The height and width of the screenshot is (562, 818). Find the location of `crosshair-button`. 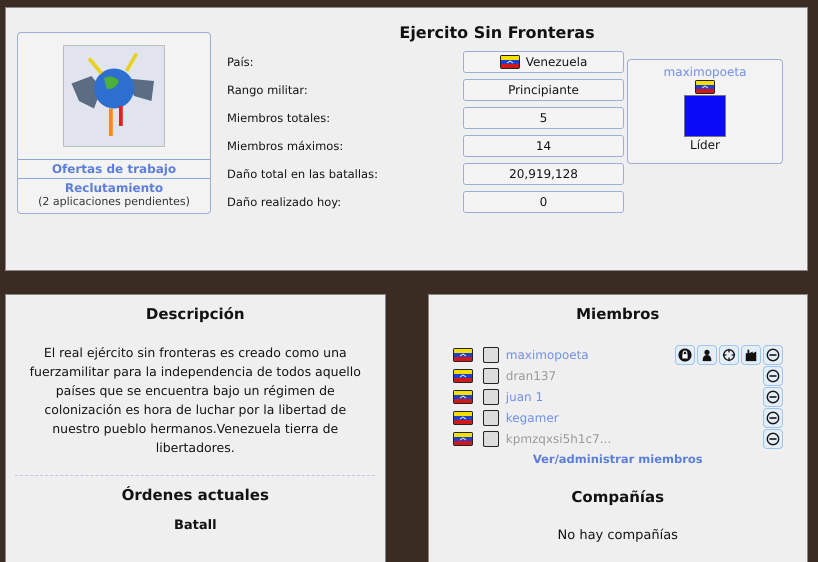

crosshair-button is located at coordinates (728, 355).